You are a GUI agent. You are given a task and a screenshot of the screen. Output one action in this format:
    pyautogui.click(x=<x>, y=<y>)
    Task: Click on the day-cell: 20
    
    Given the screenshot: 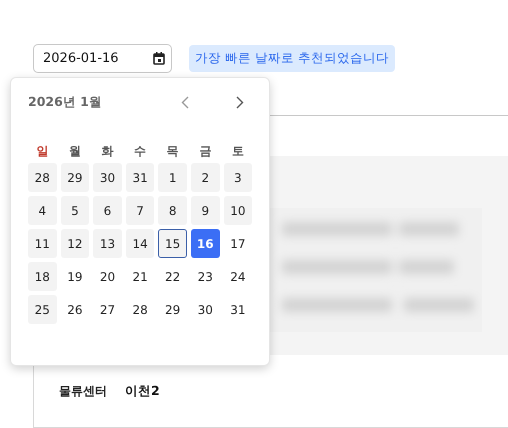 What is the action you would take?
    pyautogui.click(x=107, y=276)
    